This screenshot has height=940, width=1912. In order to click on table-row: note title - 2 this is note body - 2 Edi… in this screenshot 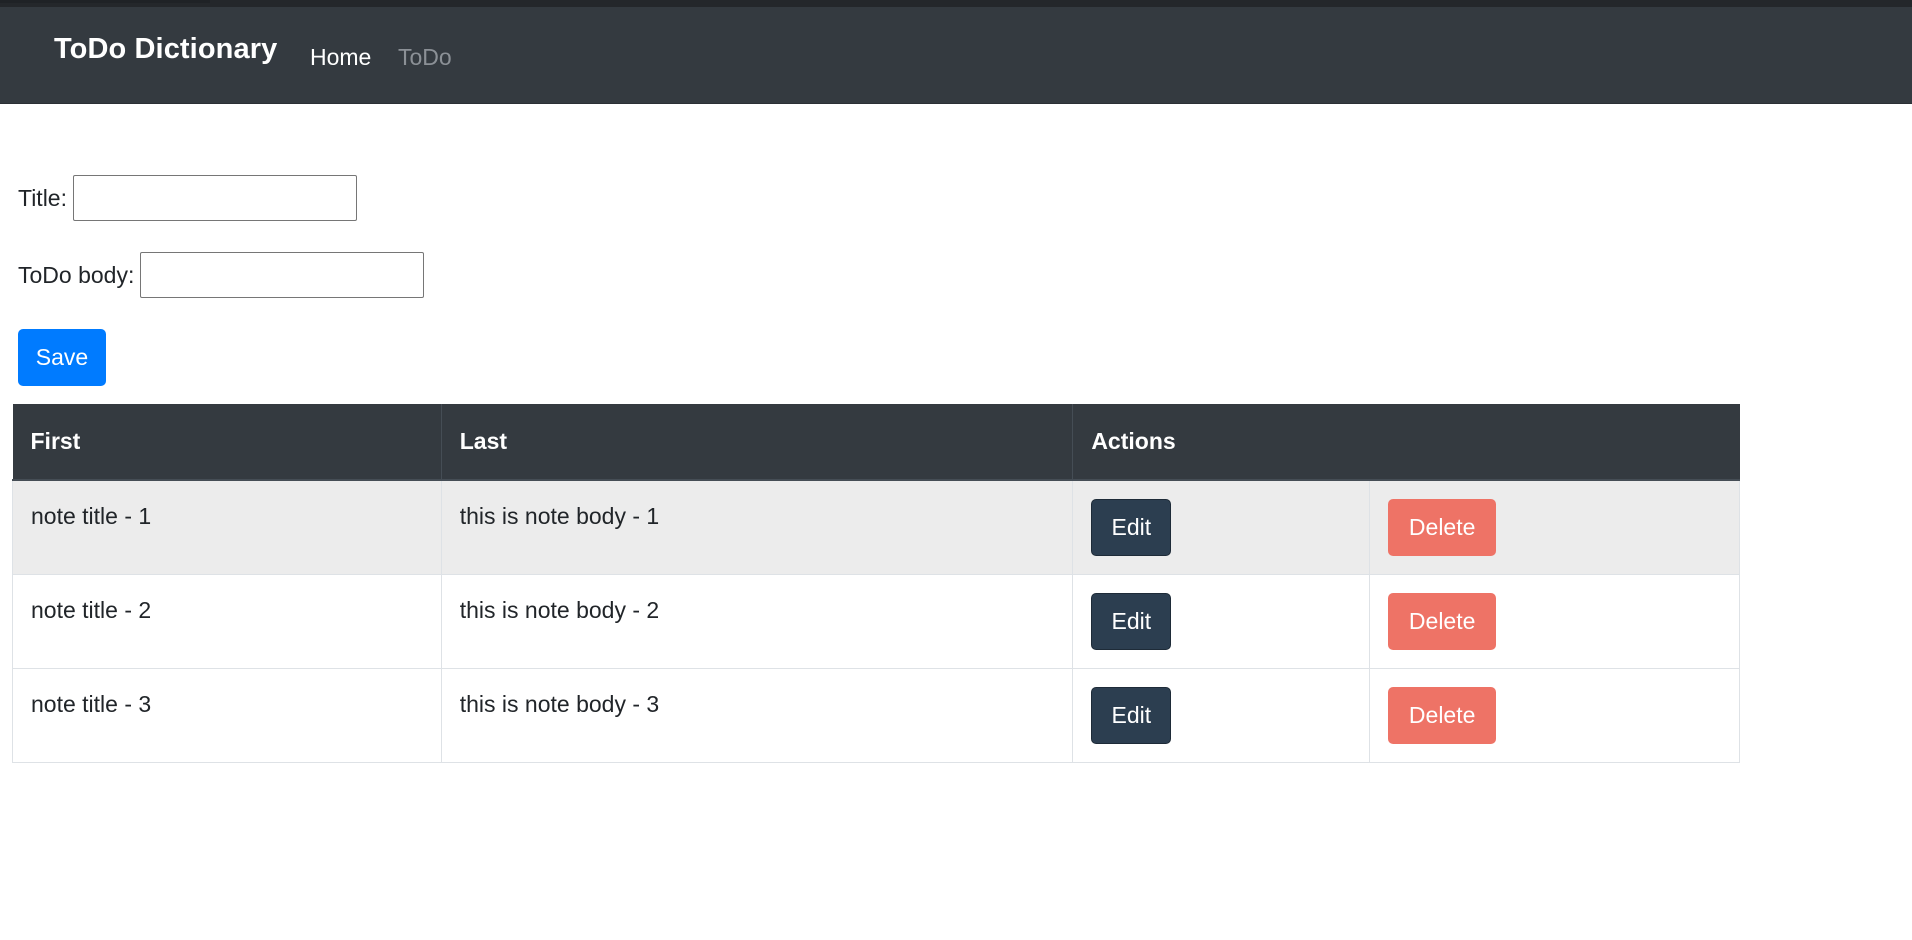, I will do `click(876, 621)`.